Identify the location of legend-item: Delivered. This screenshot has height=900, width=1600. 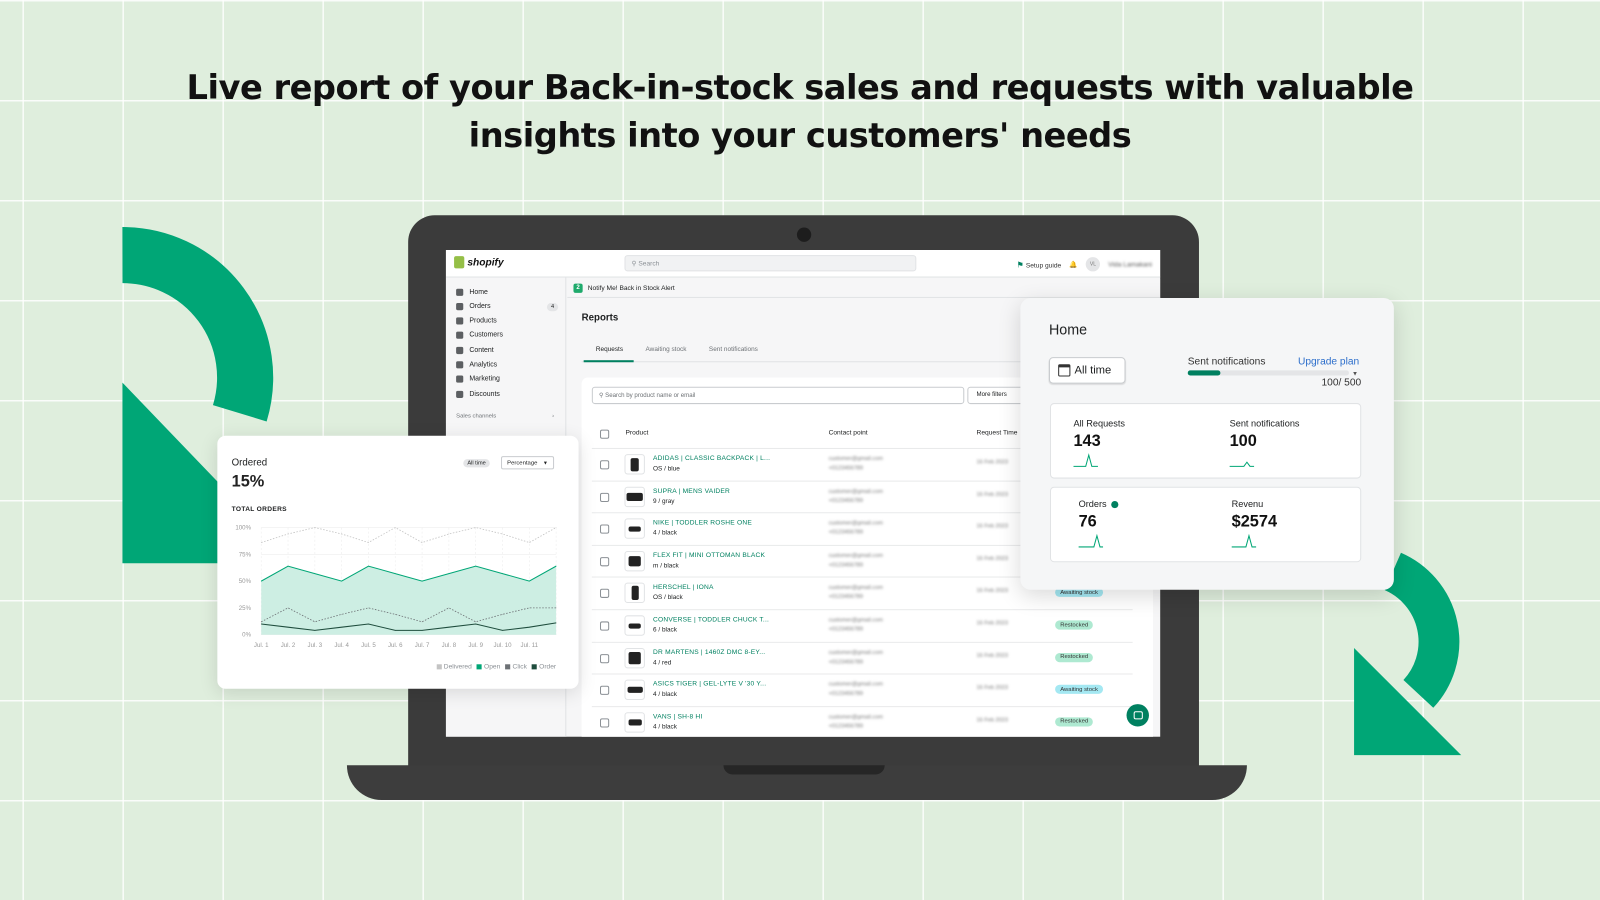
(454, 666).